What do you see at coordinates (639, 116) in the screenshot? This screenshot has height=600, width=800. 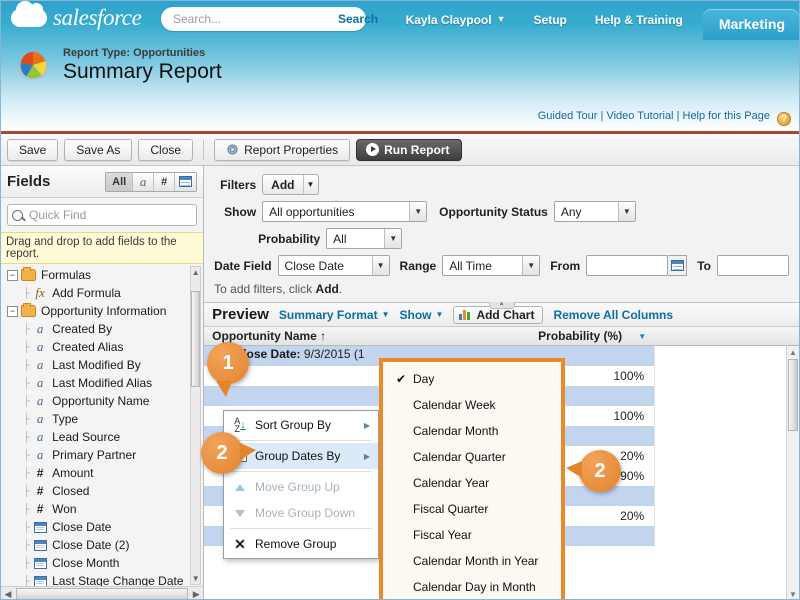 I see `video-tutorial-link: Video Tutorial` at bounding box center [639, 116].